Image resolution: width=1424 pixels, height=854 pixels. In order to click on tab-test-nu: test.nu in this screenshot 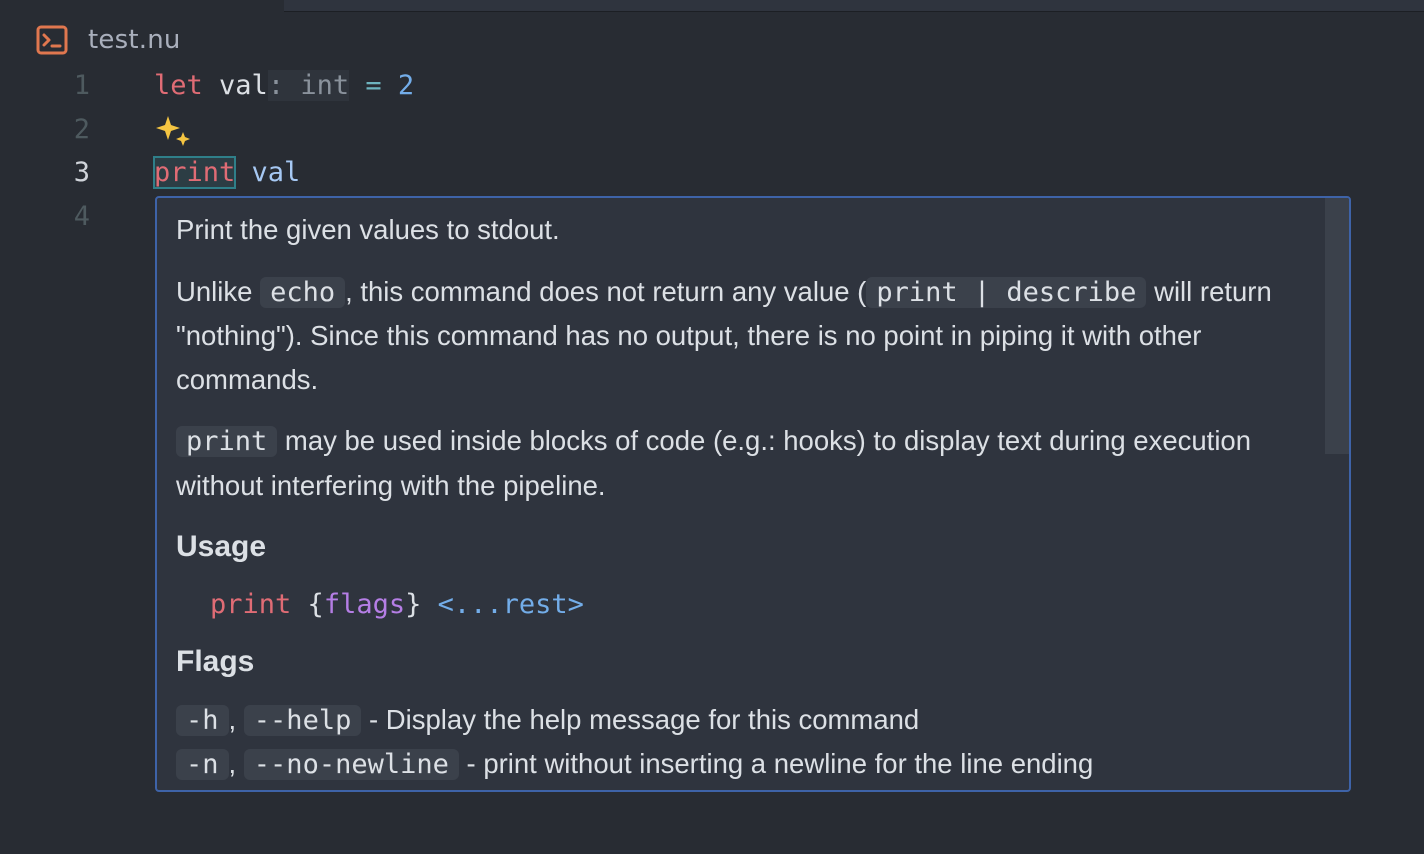, I will do `click(108, 40)`.